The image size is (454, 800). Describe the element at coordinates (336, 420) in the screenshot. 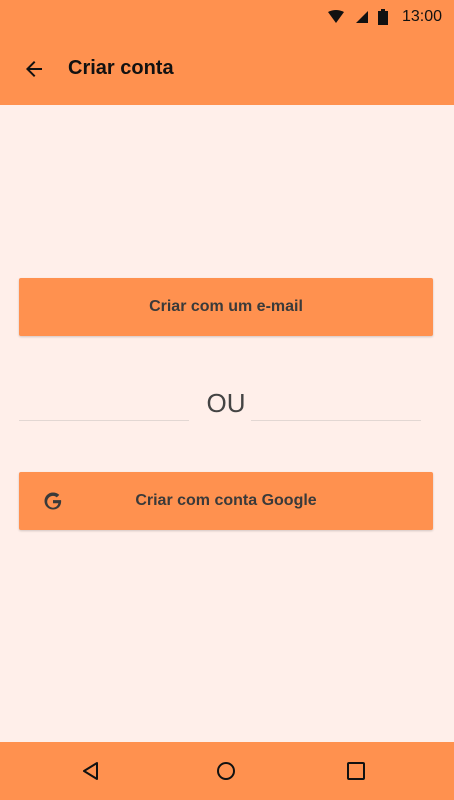

I see `divider-line-right` at that location.